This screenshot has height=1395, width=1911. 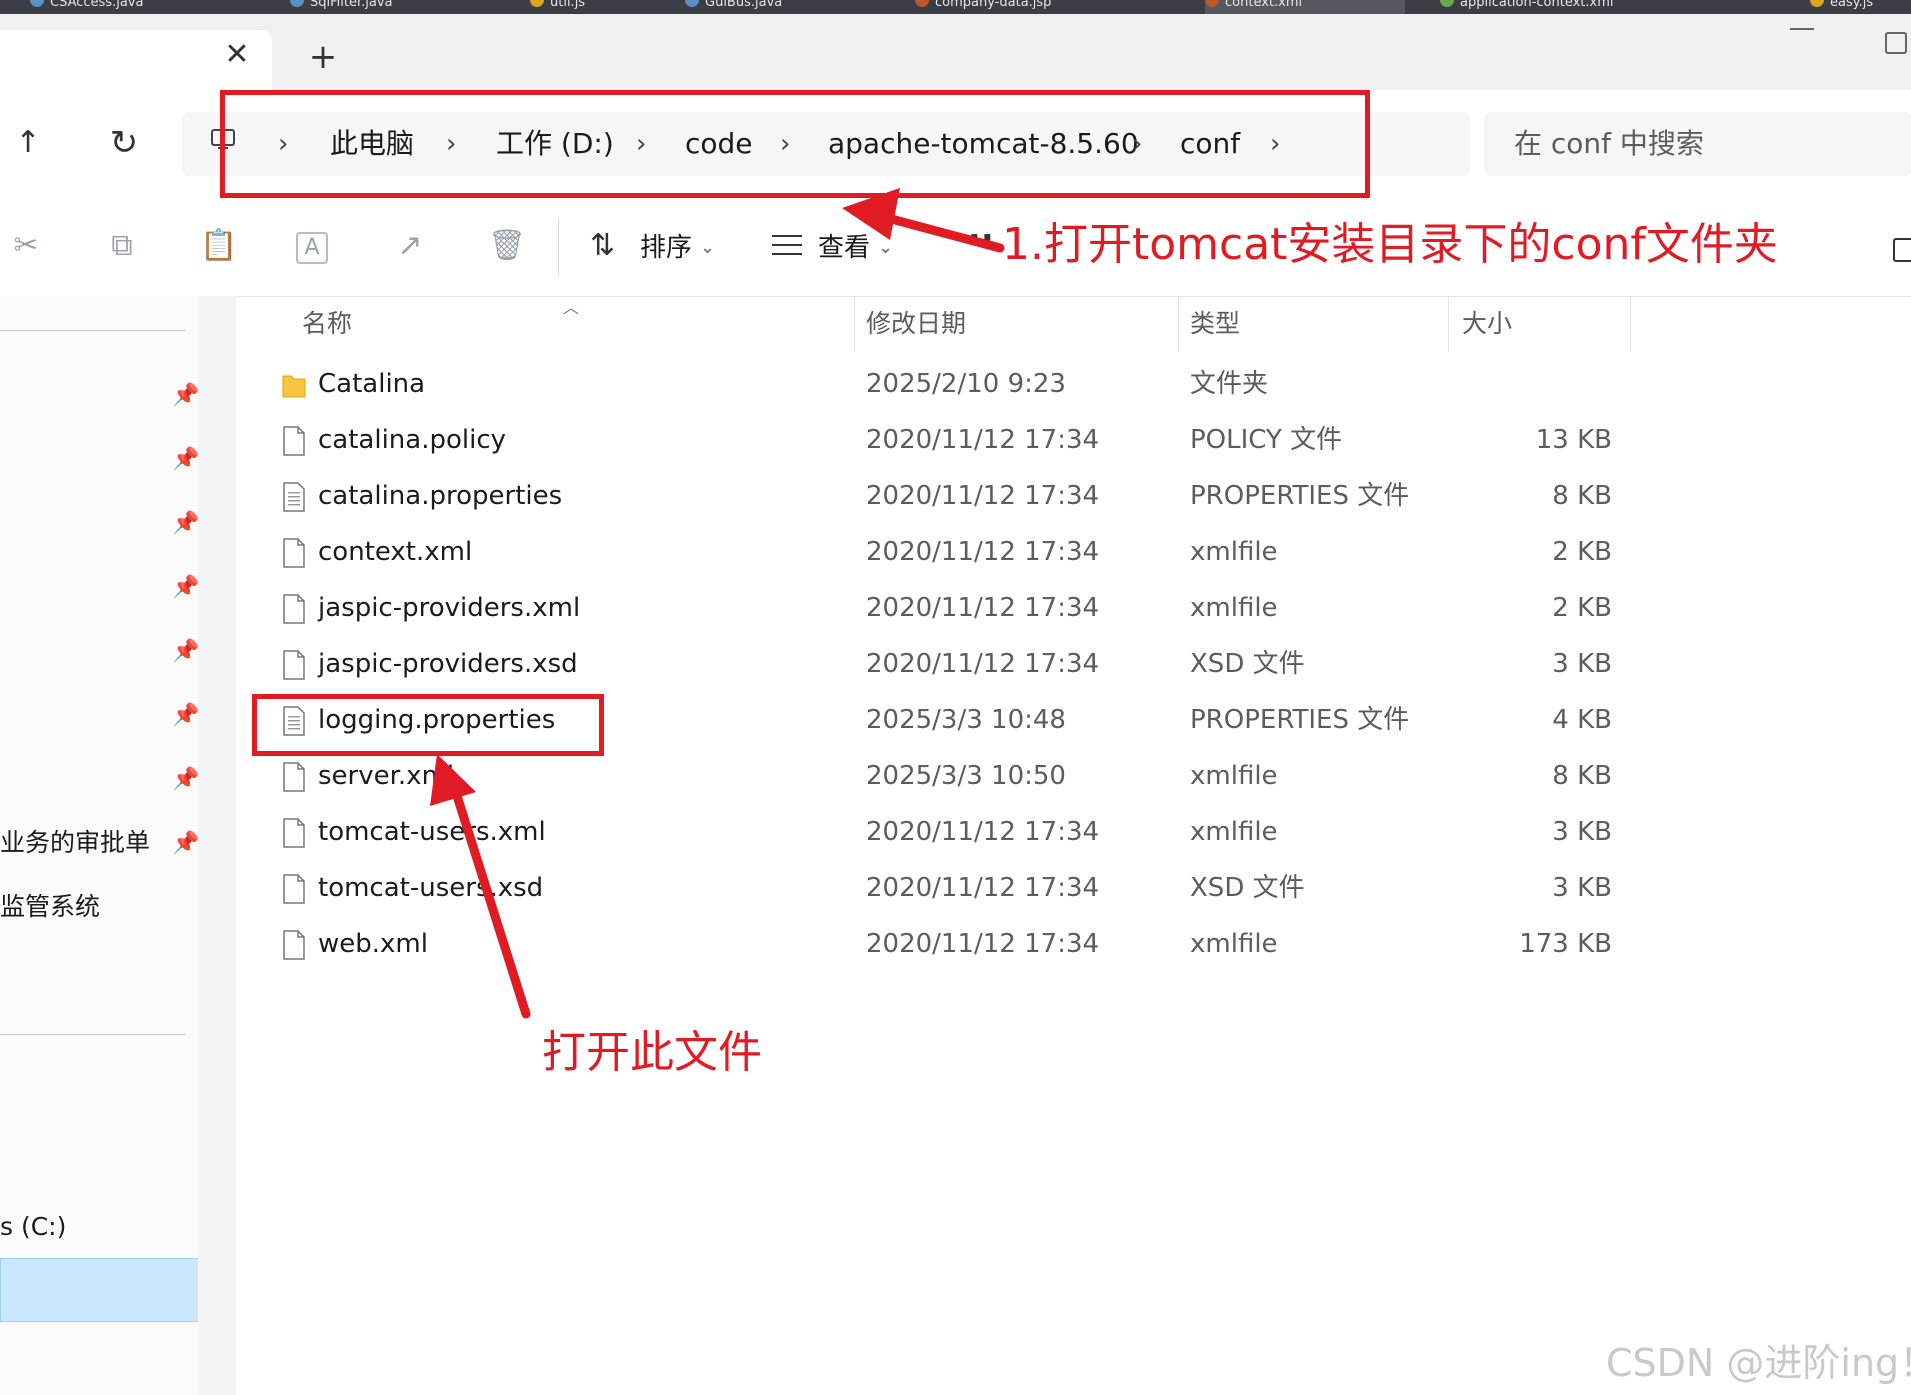 What do you see at coordinates (652, 1052) in the screenshot?
I see `annotation-step2: 打开此文件` at bounding box center [652, 1052].